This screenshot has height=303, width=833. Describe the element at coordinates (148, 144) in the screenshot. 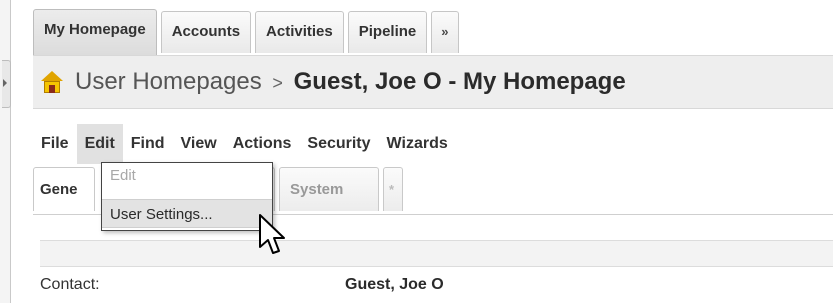

I see `menu-find: Find` at that location.